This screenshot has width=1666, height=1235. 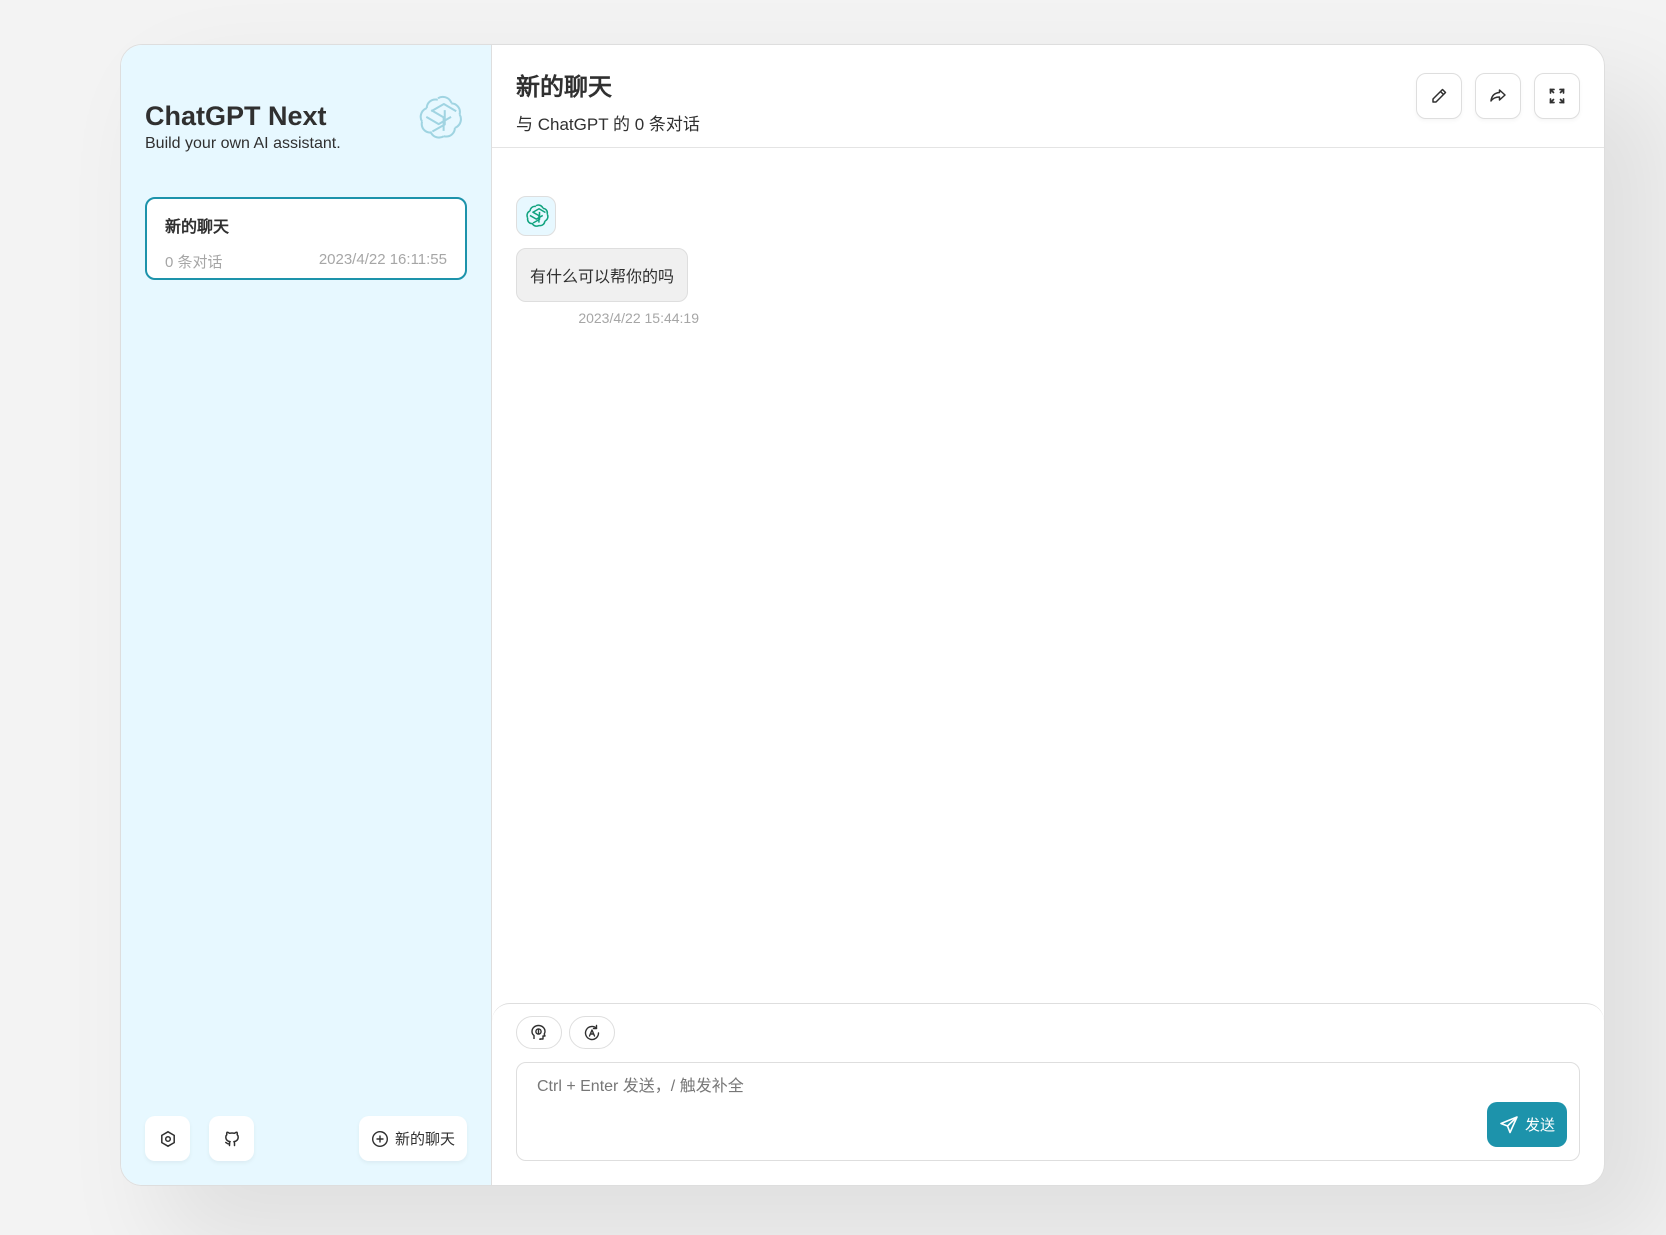 I want to click on share-icon, so click(x=1498, y=95).